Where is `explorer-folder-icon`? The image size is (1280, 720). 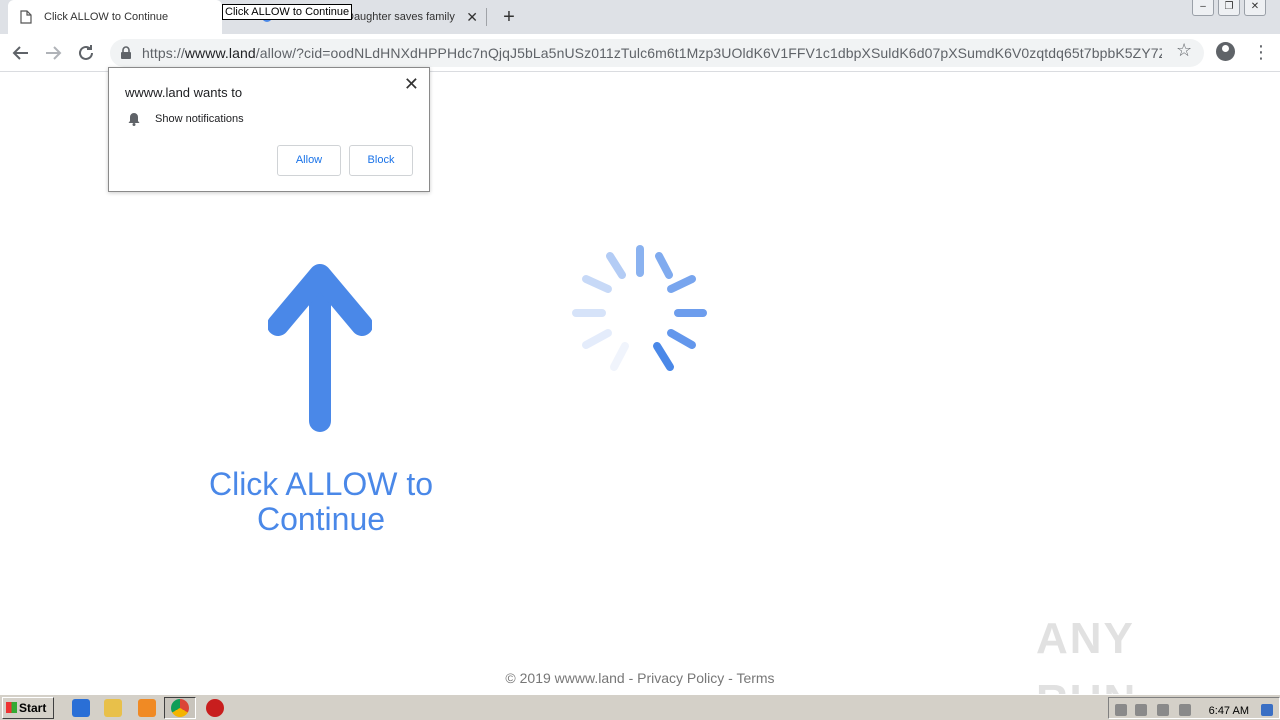 explorer-folder-icon is located at coordinates (113, 708).